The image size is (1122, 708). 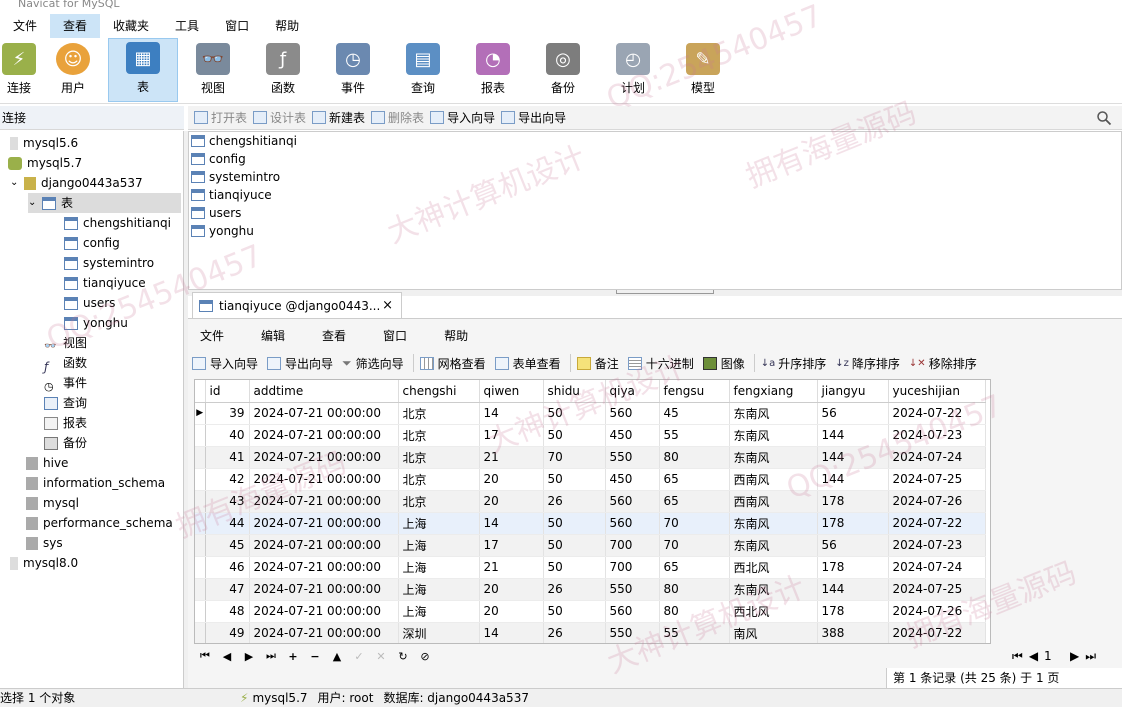 What do you see at coordinates (511, 391) in the screenshot?
I see `column-header: qiwen` at bounding box center [511, 391].